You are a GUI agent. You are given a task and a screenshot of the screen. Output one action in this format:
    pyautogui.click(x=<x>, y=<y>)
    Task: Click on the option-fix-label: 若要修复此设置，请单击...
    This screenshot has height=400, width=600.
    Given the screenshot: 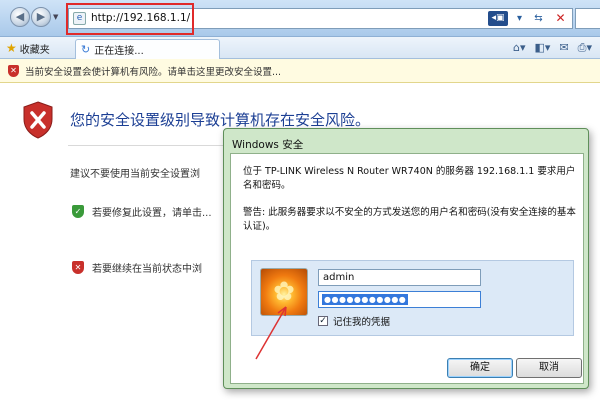 What is the action you would take?
    pyautogui.click(x=152, y=213)
    